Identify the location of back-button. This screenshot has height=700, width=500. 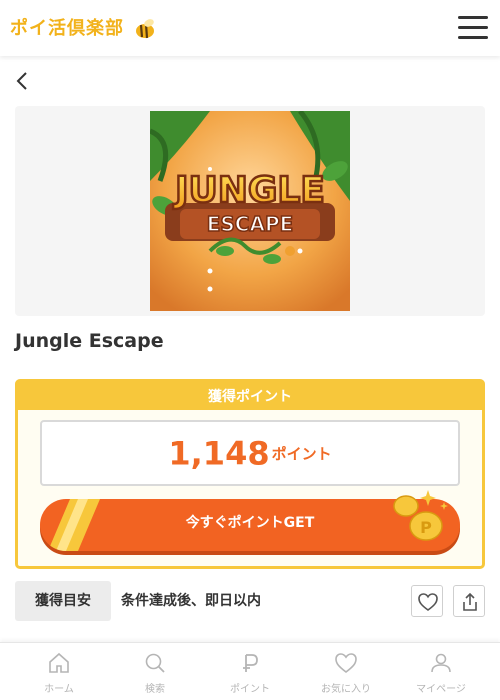
(24, 81).